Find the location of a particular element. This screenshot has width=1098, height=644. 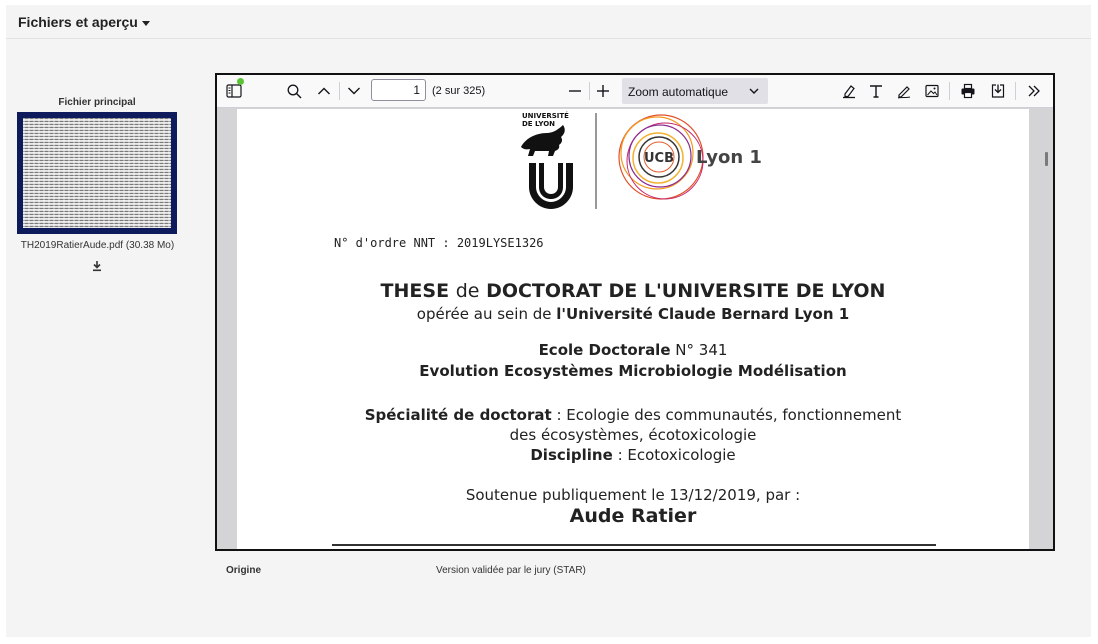

zoom-in-button is located at coordinates (603, 91).